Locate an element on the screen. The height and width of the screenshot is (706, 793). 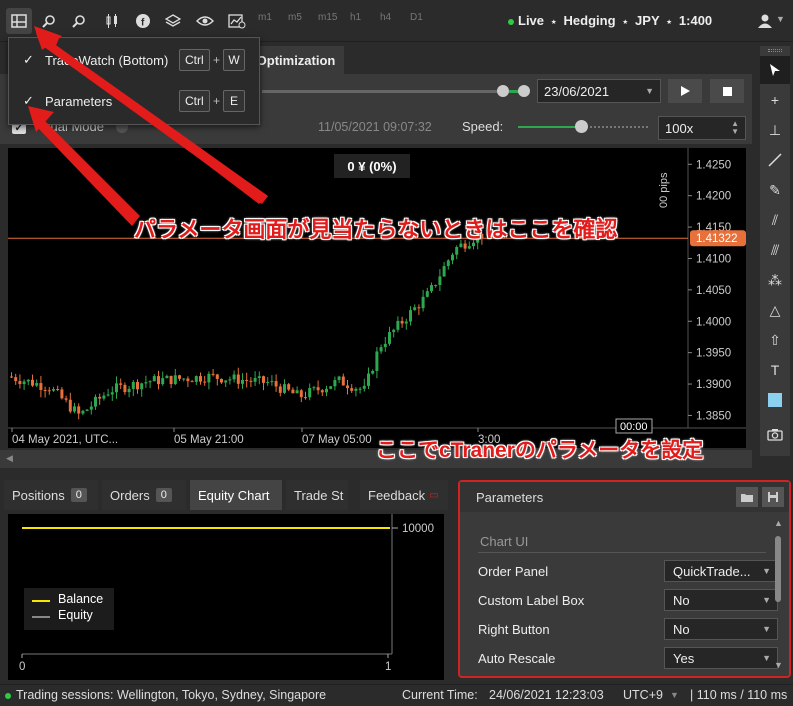
timeframe-m5: m5 is located at coordinates (295, 17).